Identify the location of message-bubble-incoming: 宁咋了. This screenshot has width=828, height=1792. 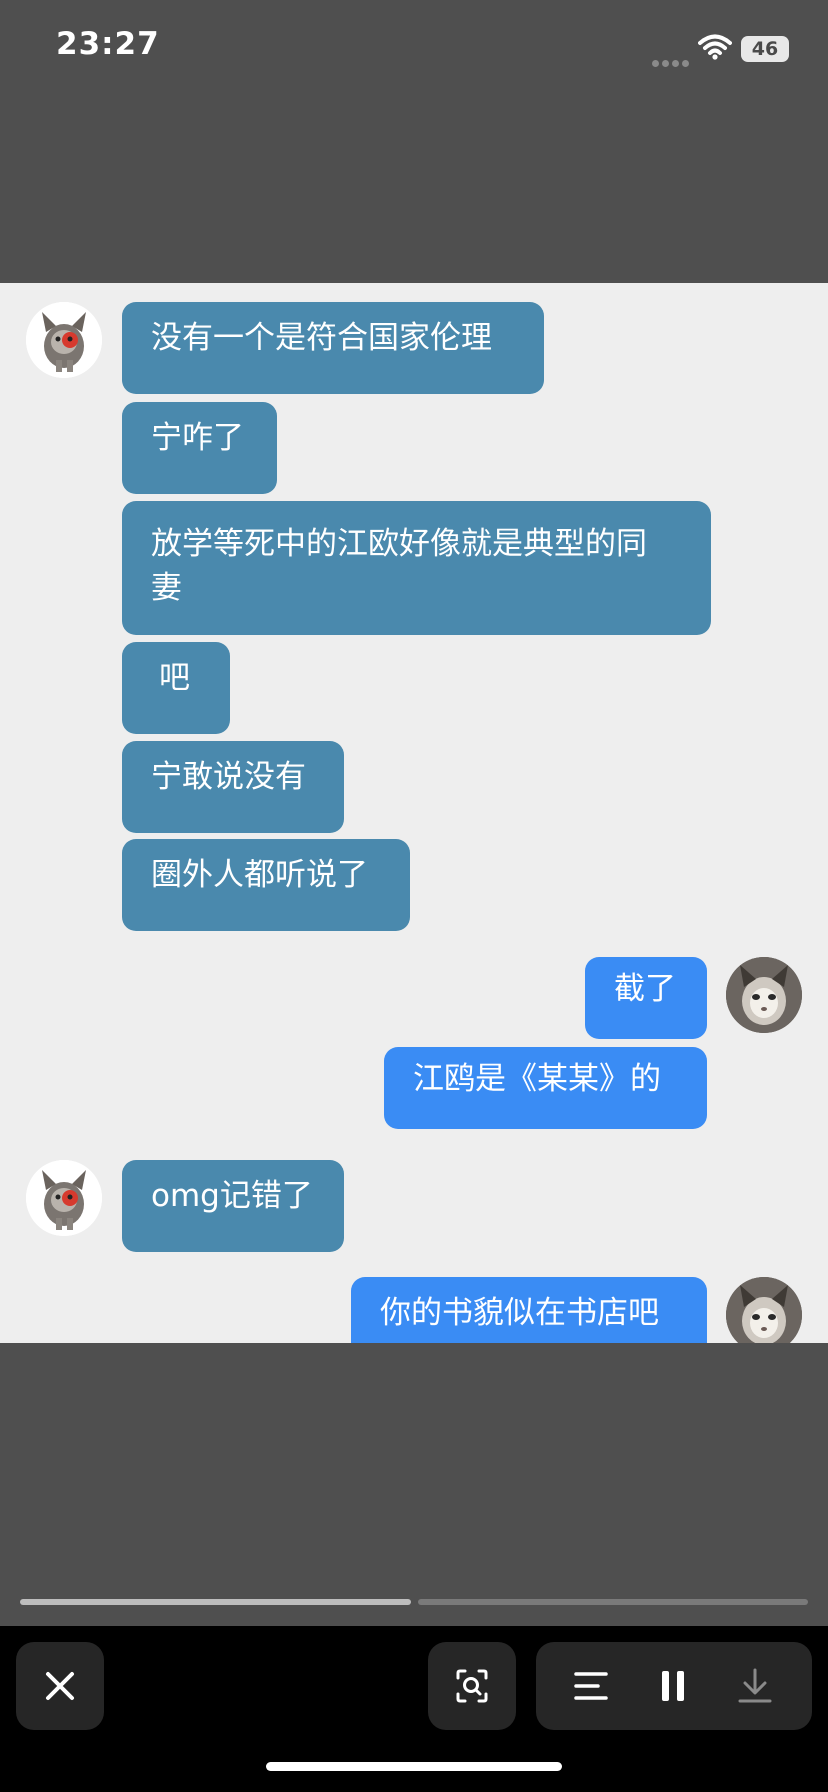
(199, 448).